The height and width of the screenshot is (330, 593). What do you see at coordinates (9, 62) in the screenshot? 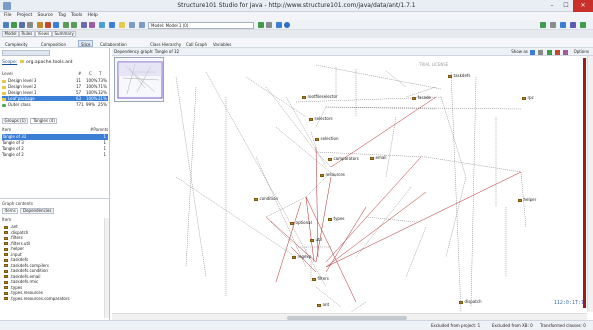
I see `scope-label: Scope:` at bounding box center [9, 62].